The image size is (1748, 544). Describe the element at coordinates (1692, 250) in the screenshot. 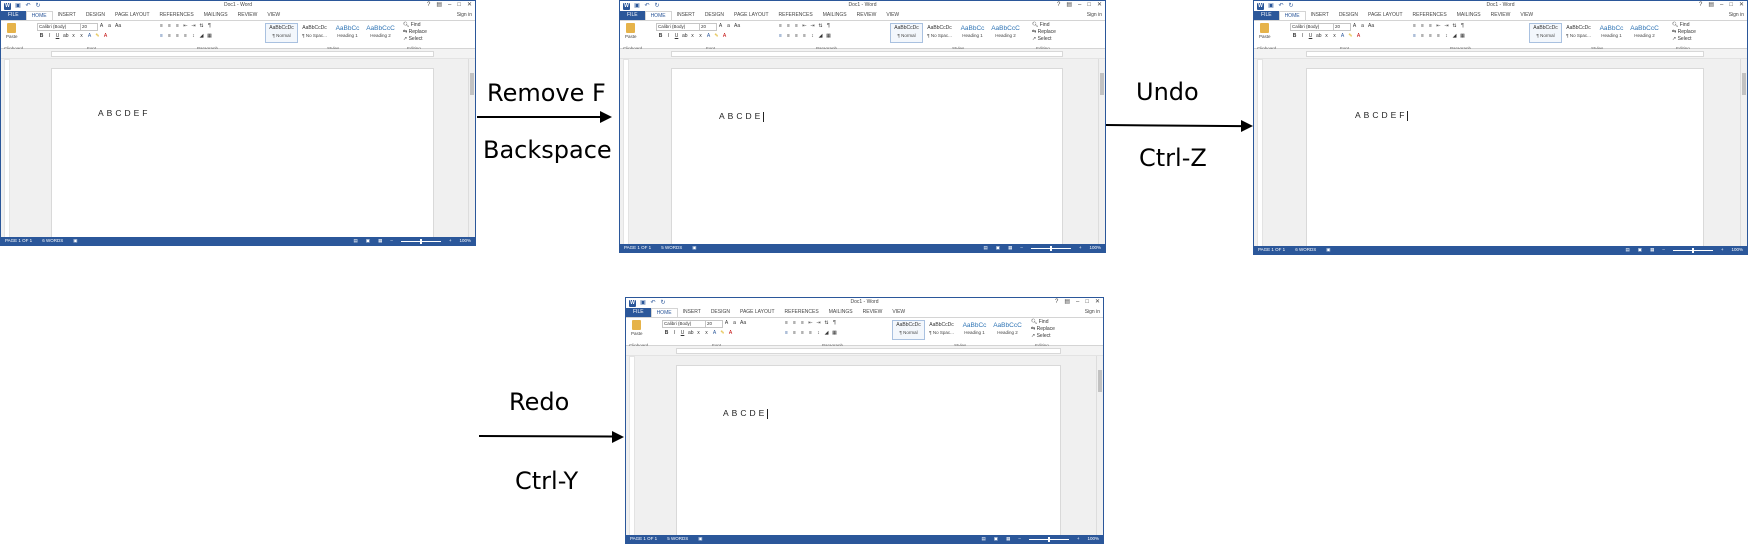

I see `zoom-slider-thumb` at that location.